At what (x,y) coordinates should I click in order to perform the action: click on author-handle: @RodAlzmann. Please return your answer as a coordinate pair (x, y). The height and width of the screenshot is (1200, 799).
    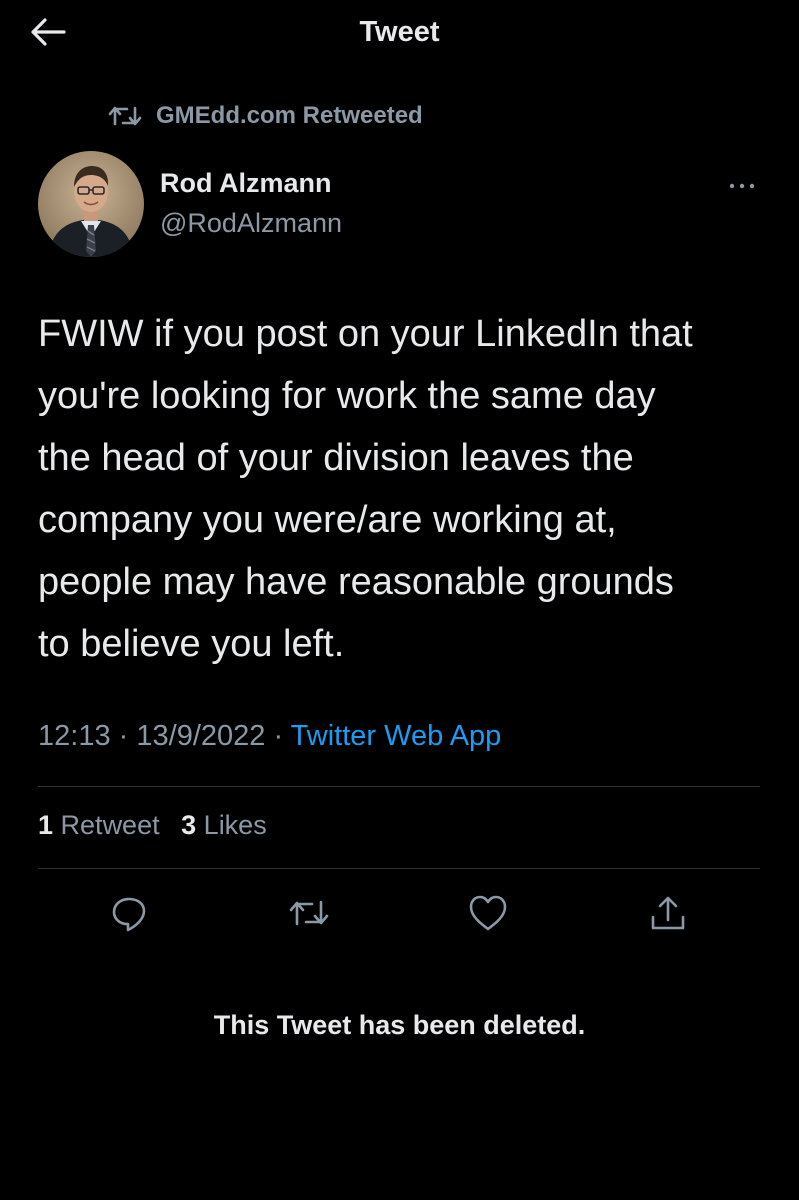
    Looking at the image, I should click on (251, 223).